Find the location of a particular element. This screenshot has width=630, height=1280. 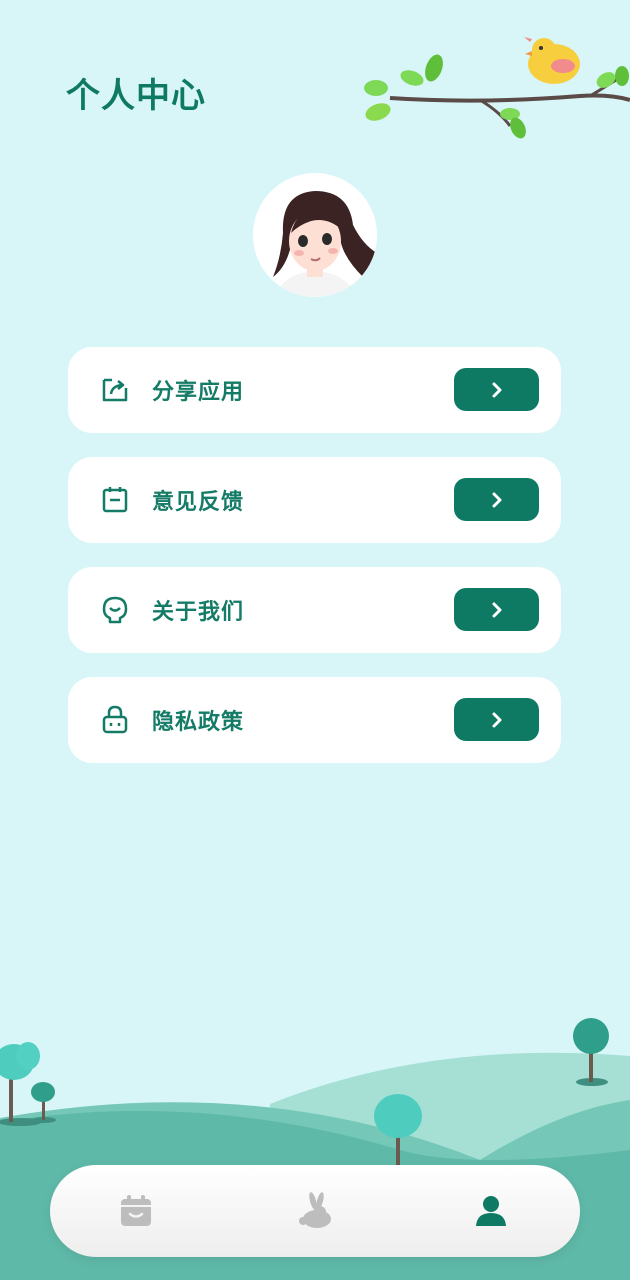

feedback-icon is located at coordinates (115, 500).